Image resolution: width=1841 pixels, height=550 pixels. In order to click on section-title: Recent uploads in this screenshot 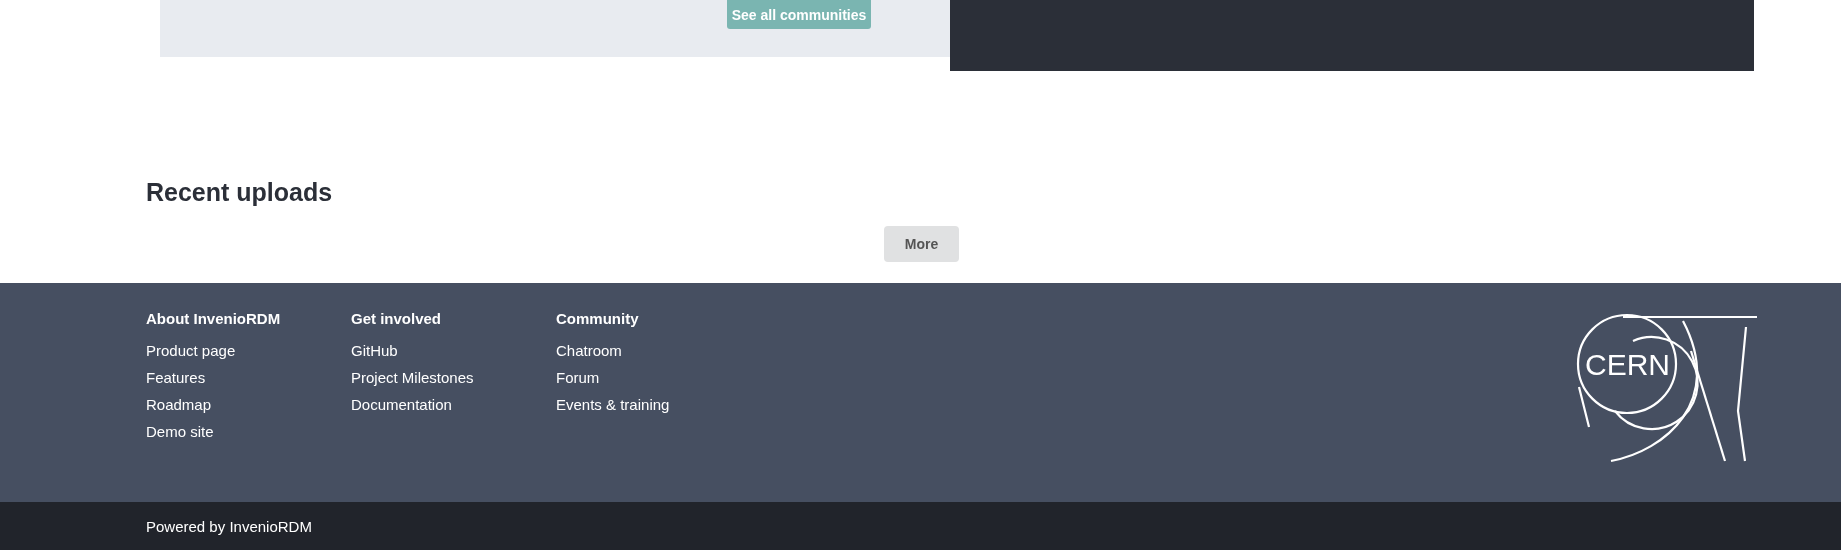, I will do `click(240, 192)`.